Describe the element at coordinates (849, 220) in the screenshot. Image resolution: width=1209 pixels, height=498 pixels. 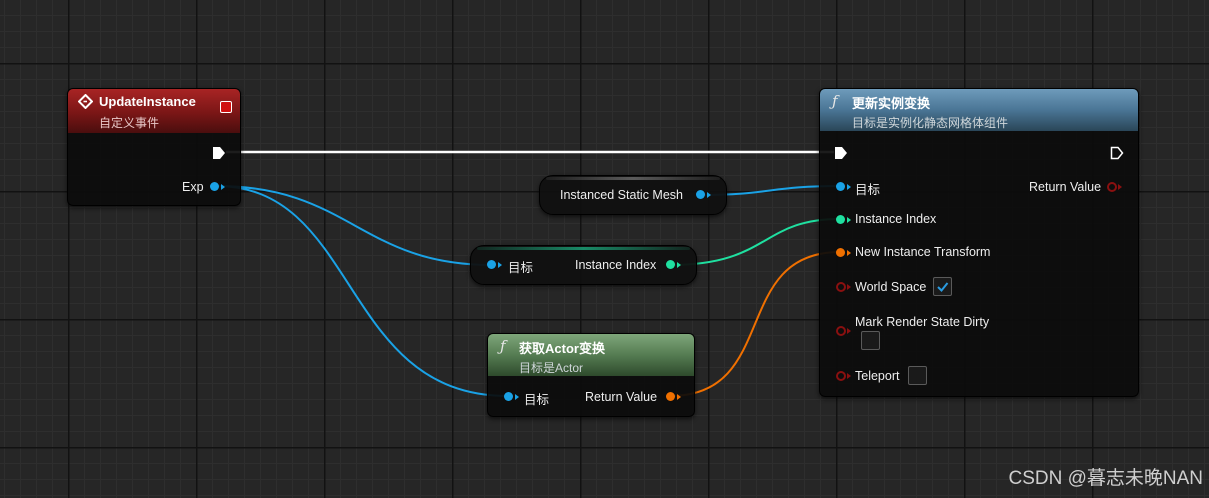
I see `instance-index-pin-arrow` at that location.